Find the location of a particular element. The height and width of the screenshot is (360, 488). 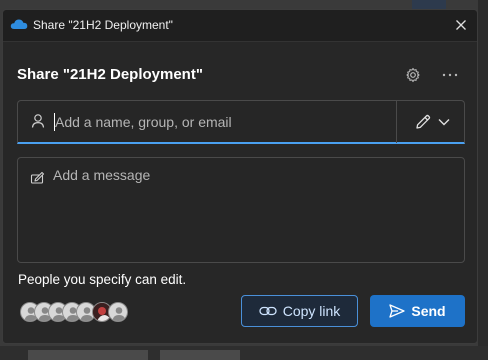

chevron-down-icon is located at coordinates (444, 122).